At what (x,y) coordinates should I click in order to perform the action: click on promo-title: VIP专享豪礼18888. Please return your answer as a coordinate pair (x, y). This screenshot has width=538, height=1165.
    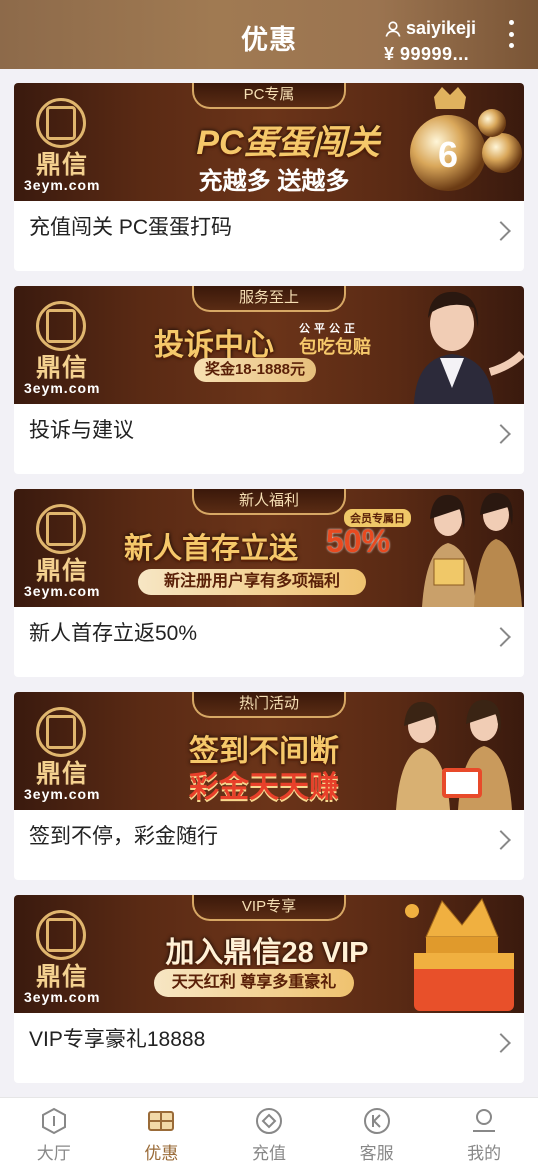
    Looking at the image, I should click on (117, 1039).